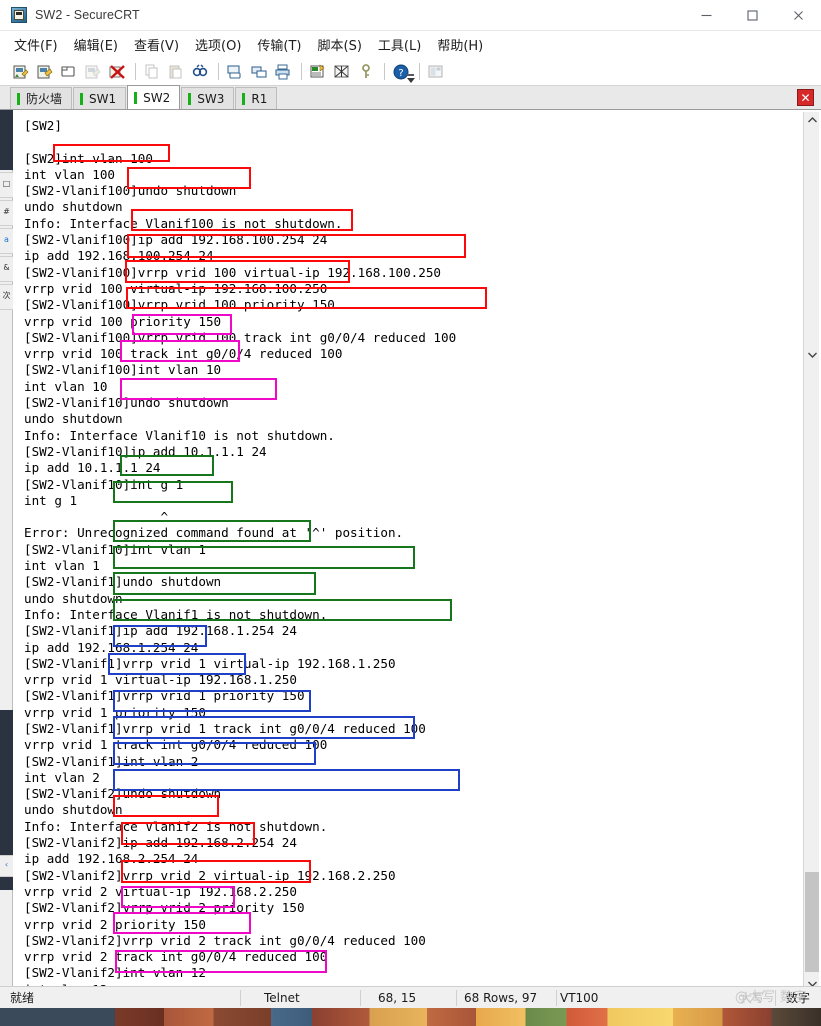 This screenshot has width=821, height=1026. I want to click on session-tab-SW2: SW2, so click(154, 97).